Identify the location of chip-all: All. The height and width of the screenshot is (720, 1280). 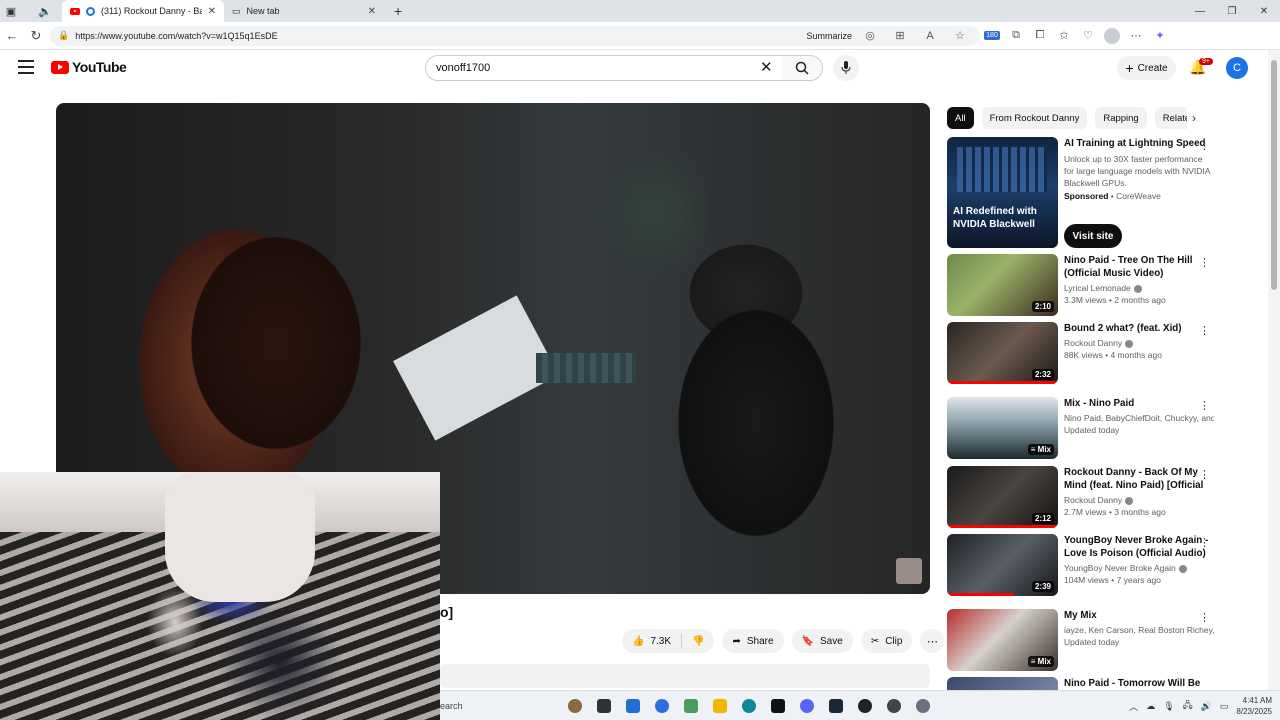
(960, 118).